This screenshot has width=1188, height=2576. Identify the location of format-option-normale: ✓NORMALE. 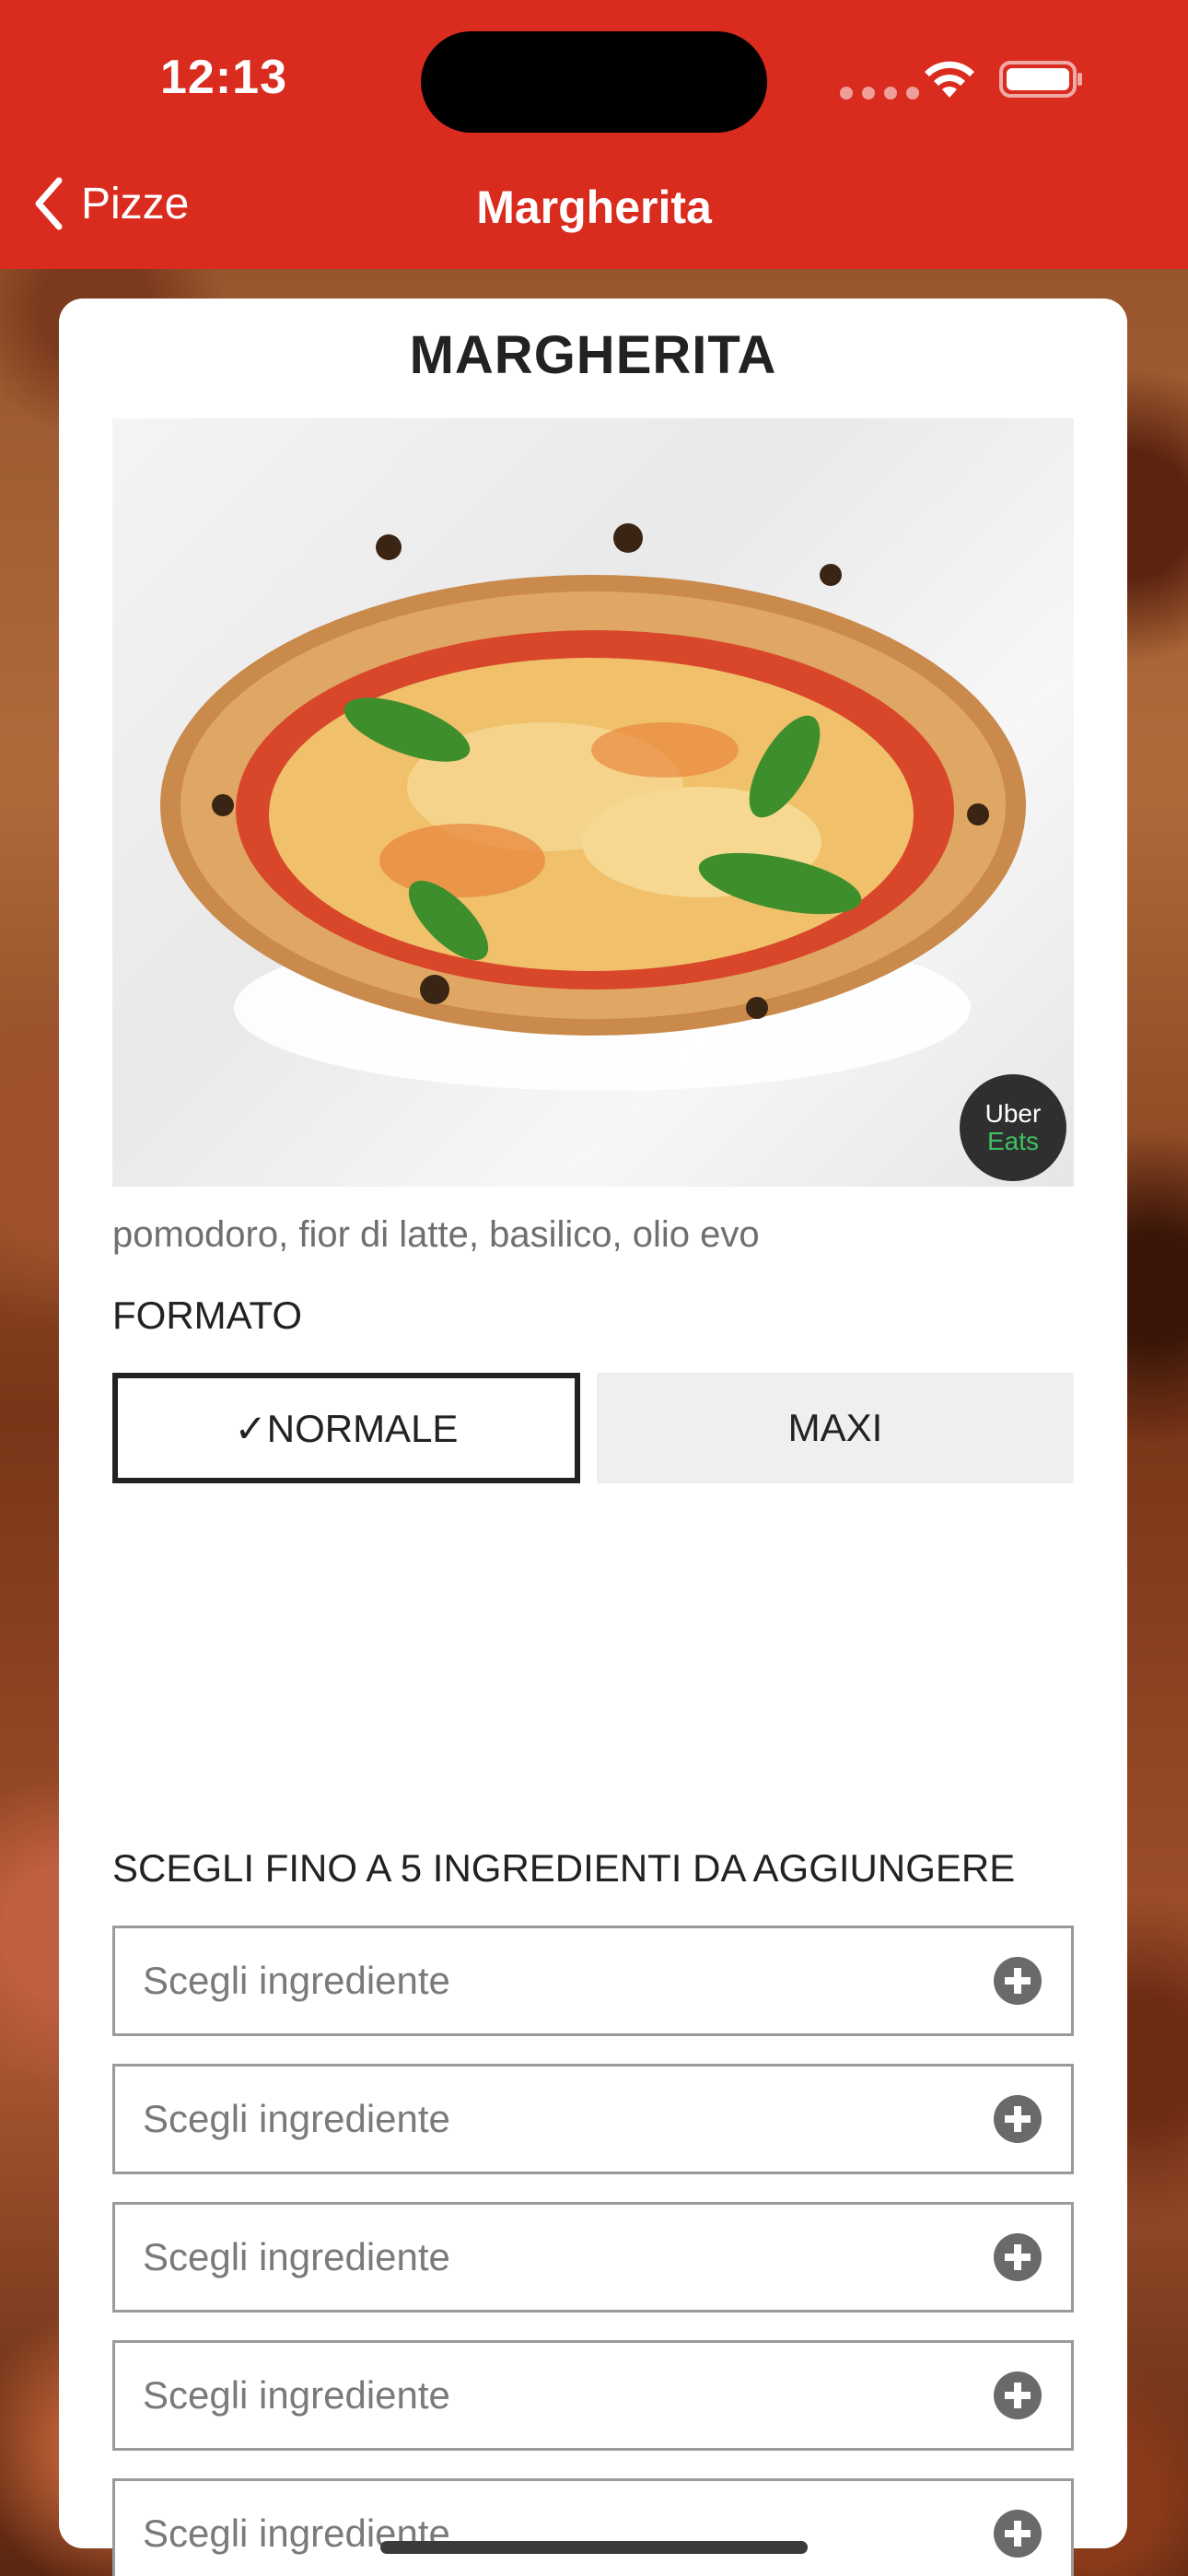
(346, 1428).